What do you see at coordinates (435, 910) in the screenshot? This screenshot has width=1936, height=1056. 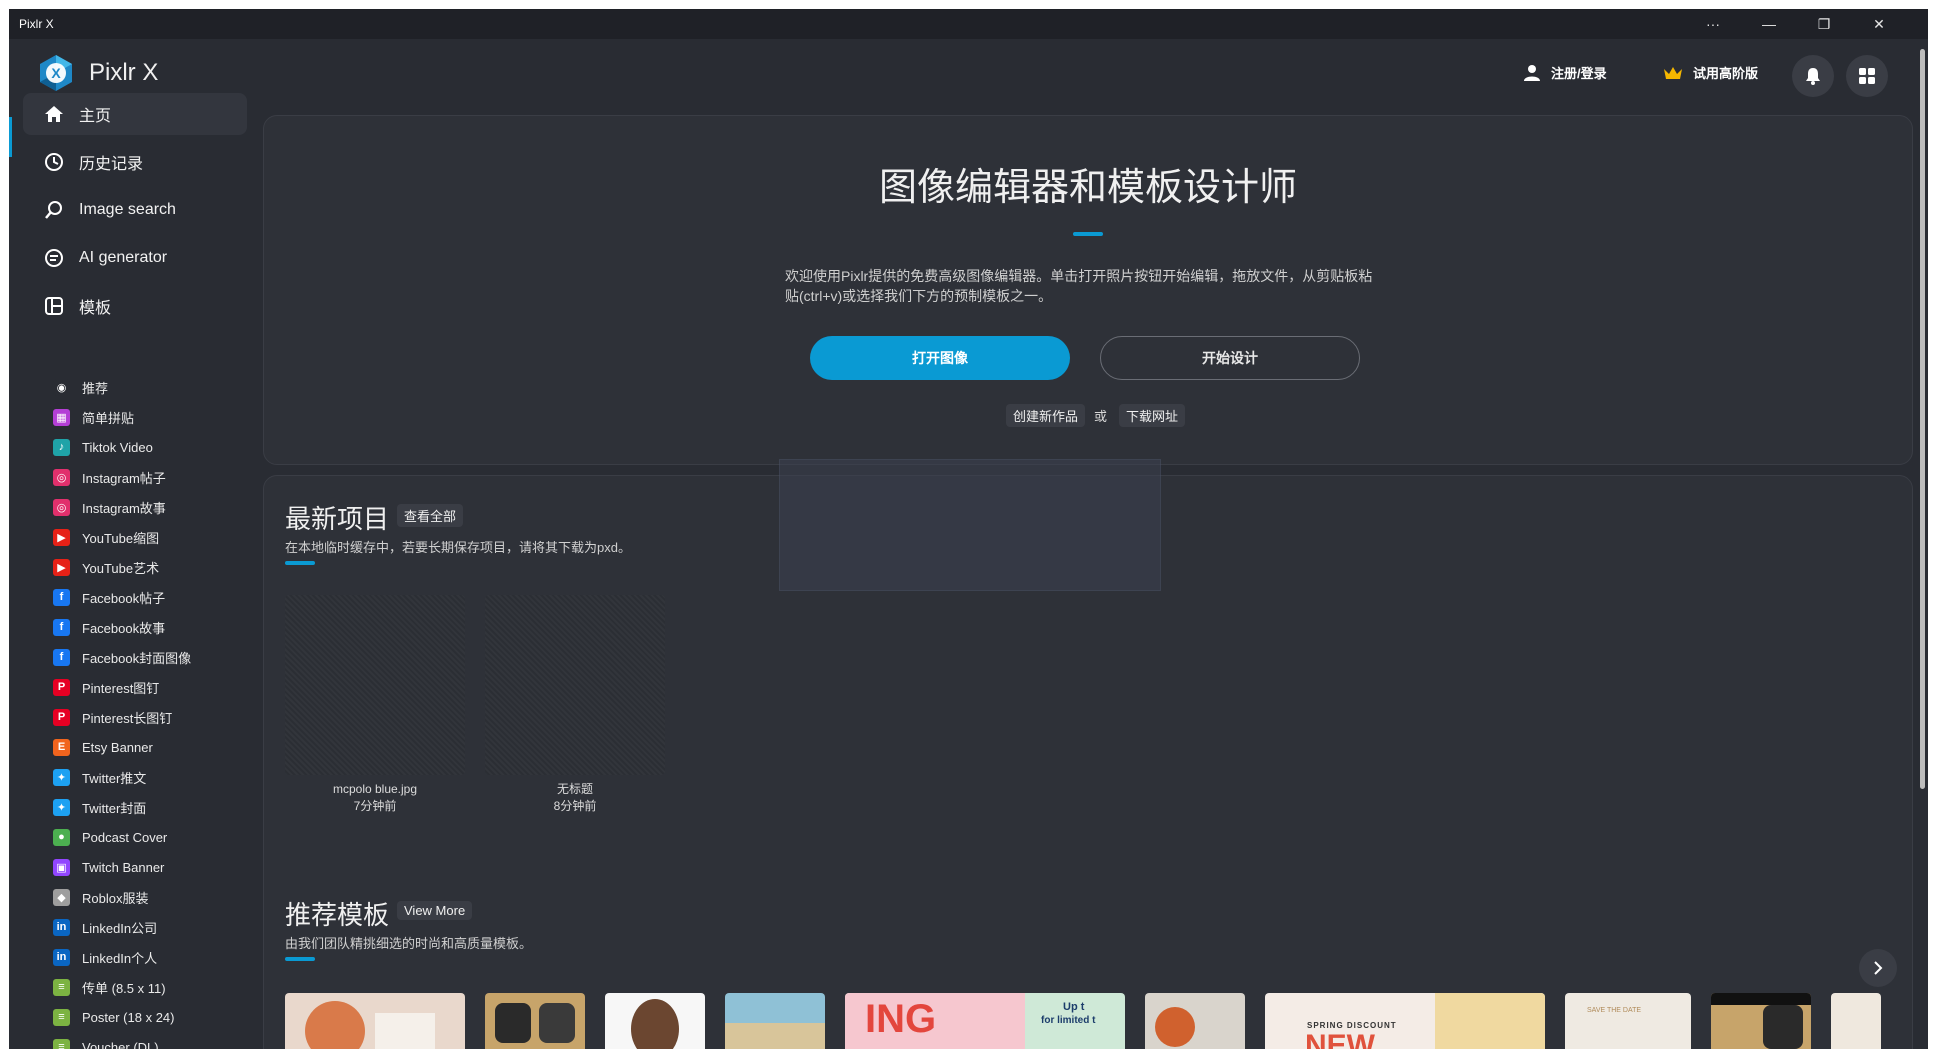 I see `view-more-button: View More` at bounding box center [435, 910].